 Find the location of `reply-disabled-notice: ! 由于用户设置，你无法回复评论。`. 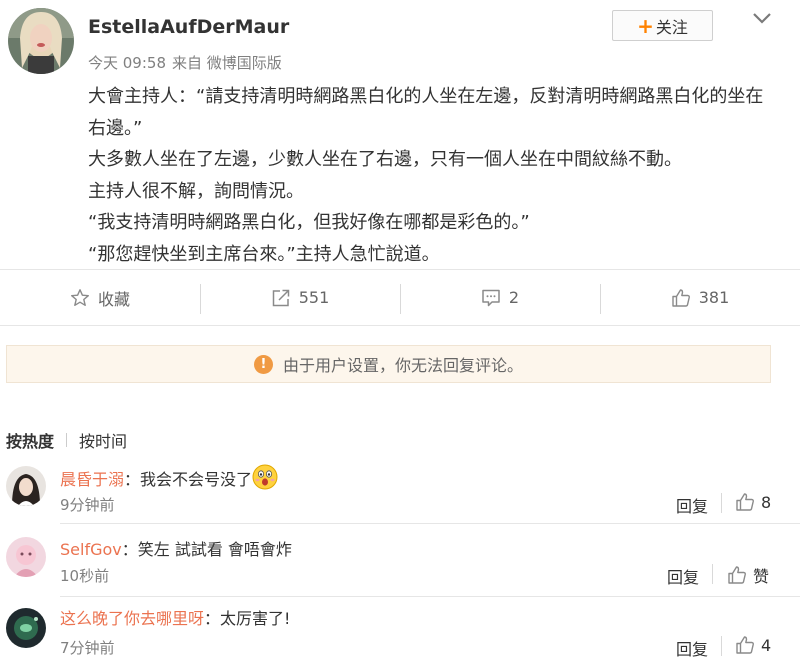

reply-disabled-notice: ! 由于用户设置，你无法回复评论。 is located at coordinates (388, 364).